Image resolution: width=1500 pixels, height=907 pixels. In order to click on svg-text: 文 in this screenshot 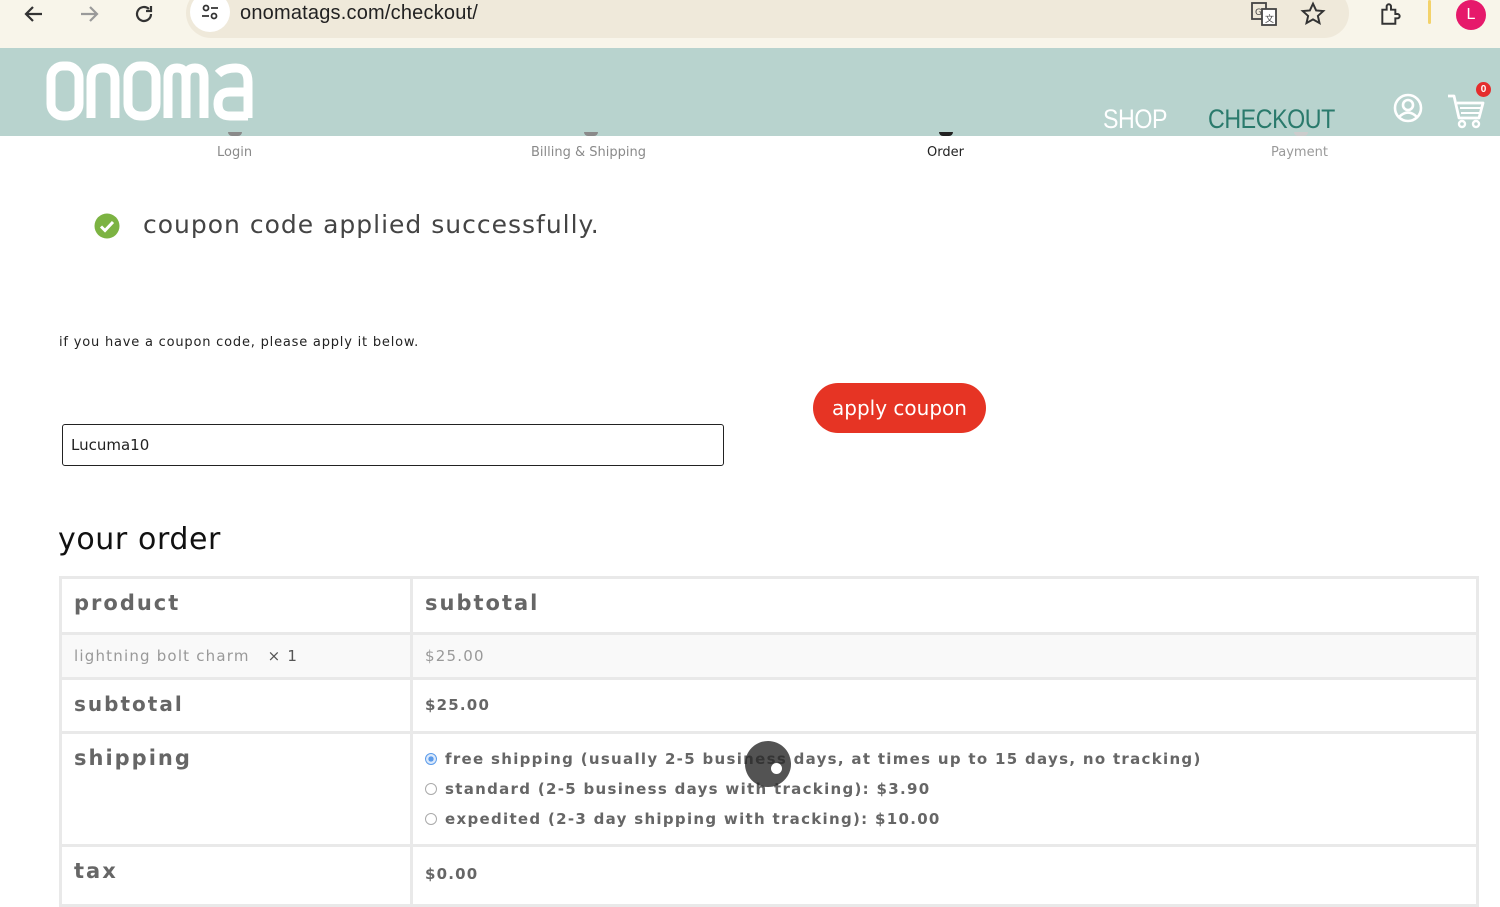, I will do `click(1269, 19)`.